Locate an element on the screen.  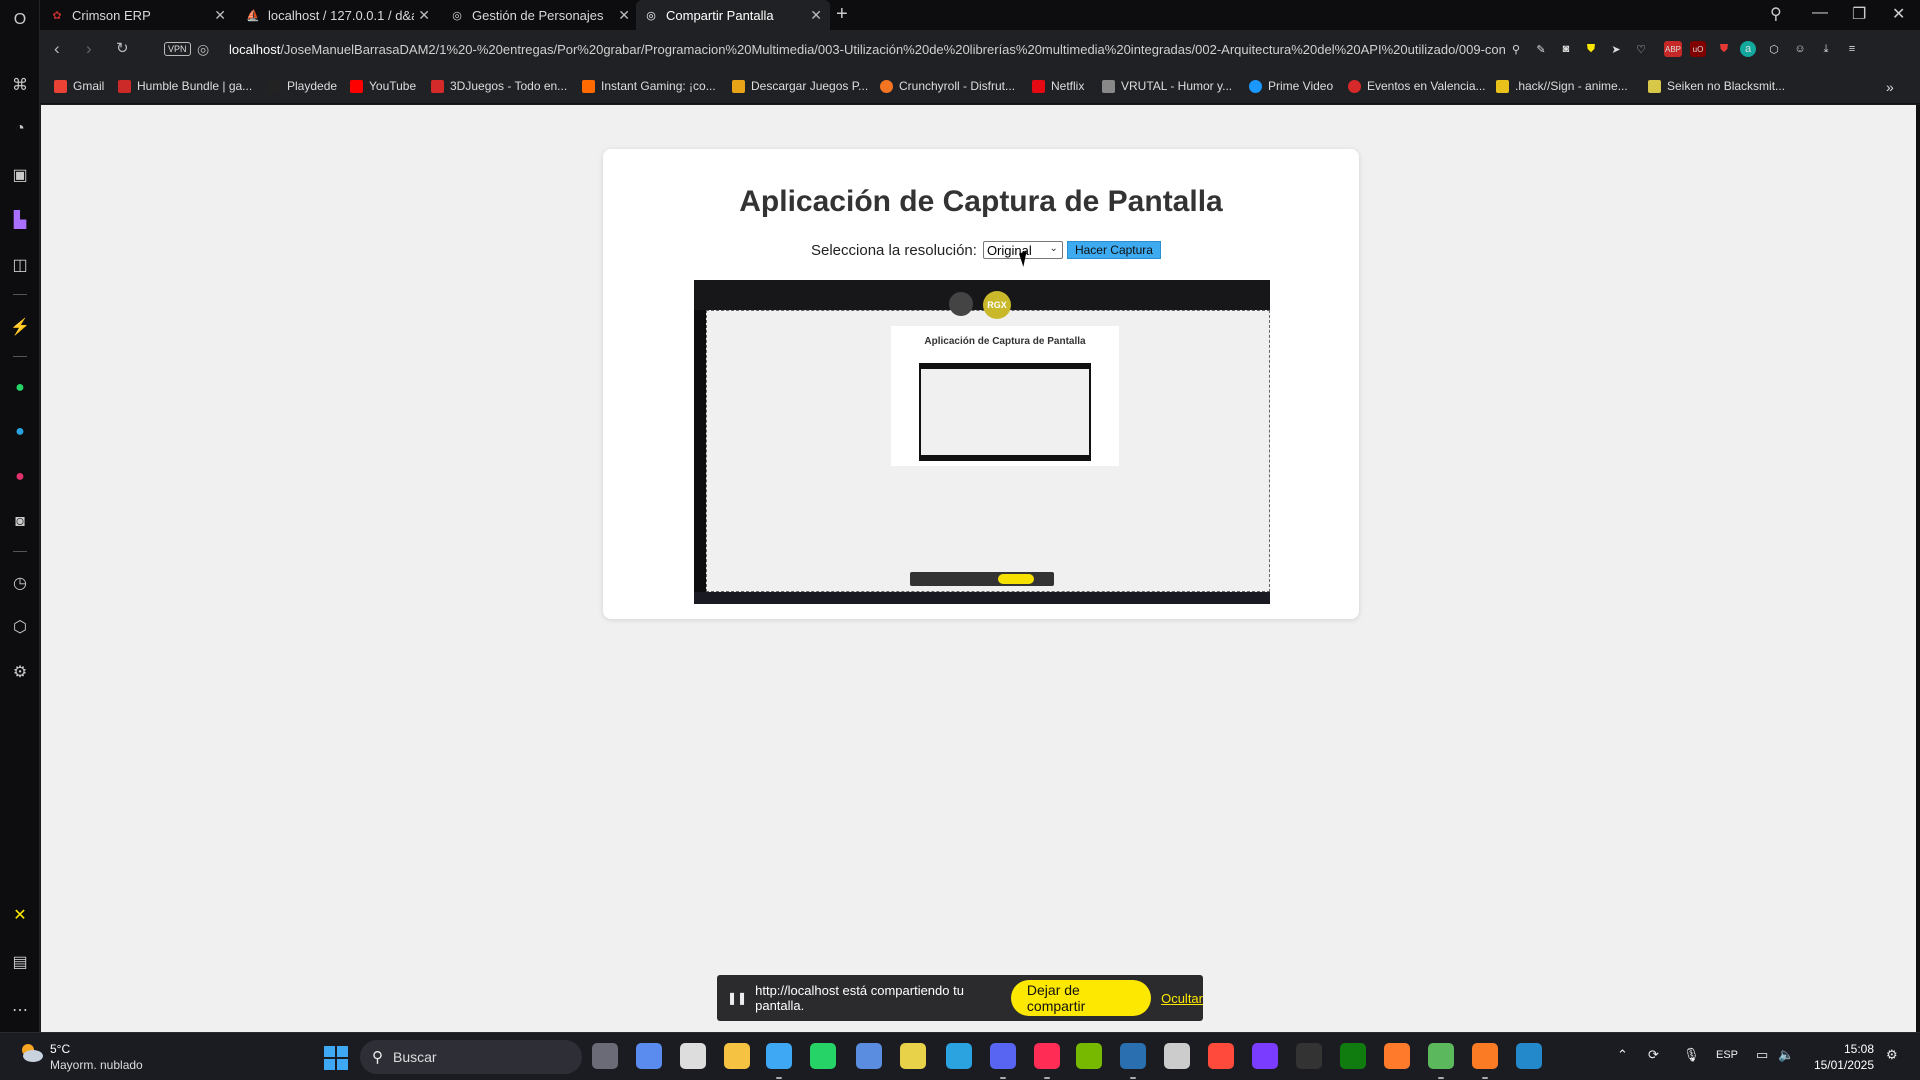
whatsapp-icon: ● is located at coordinates (20, 388).